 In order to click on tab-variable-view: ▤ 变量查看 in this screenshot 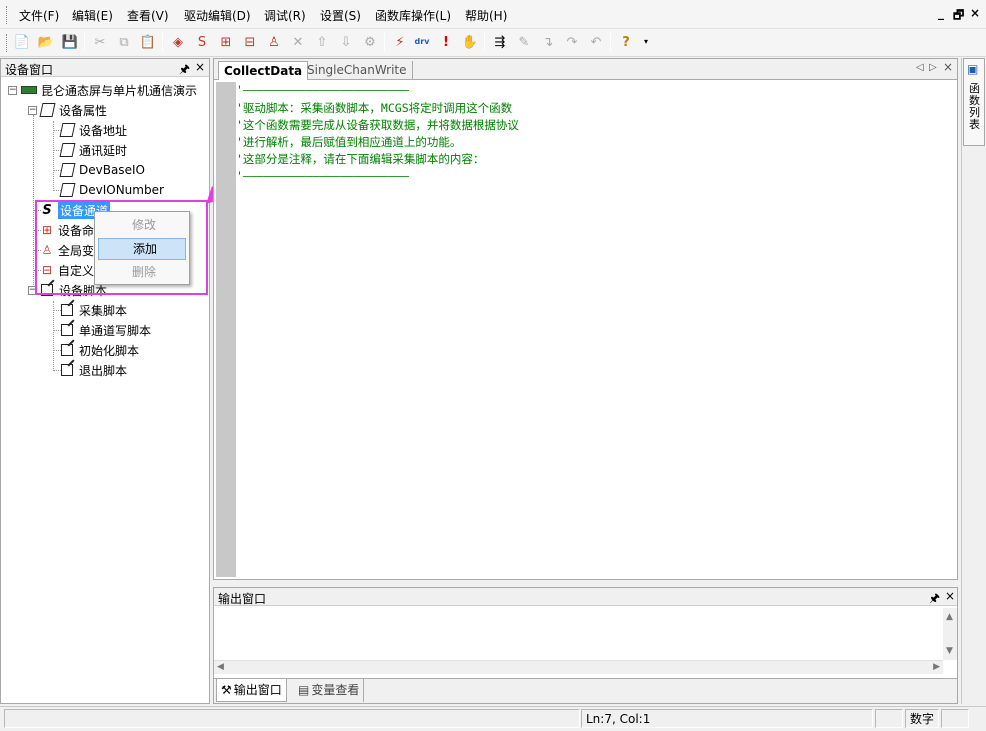, I will do `click(329, 690)`.